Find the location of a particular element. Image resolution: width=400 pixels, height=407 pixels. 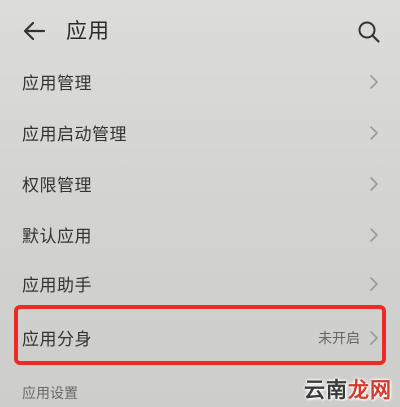

menu-item-label: 应用管理 is located at coordinates (57, 84).